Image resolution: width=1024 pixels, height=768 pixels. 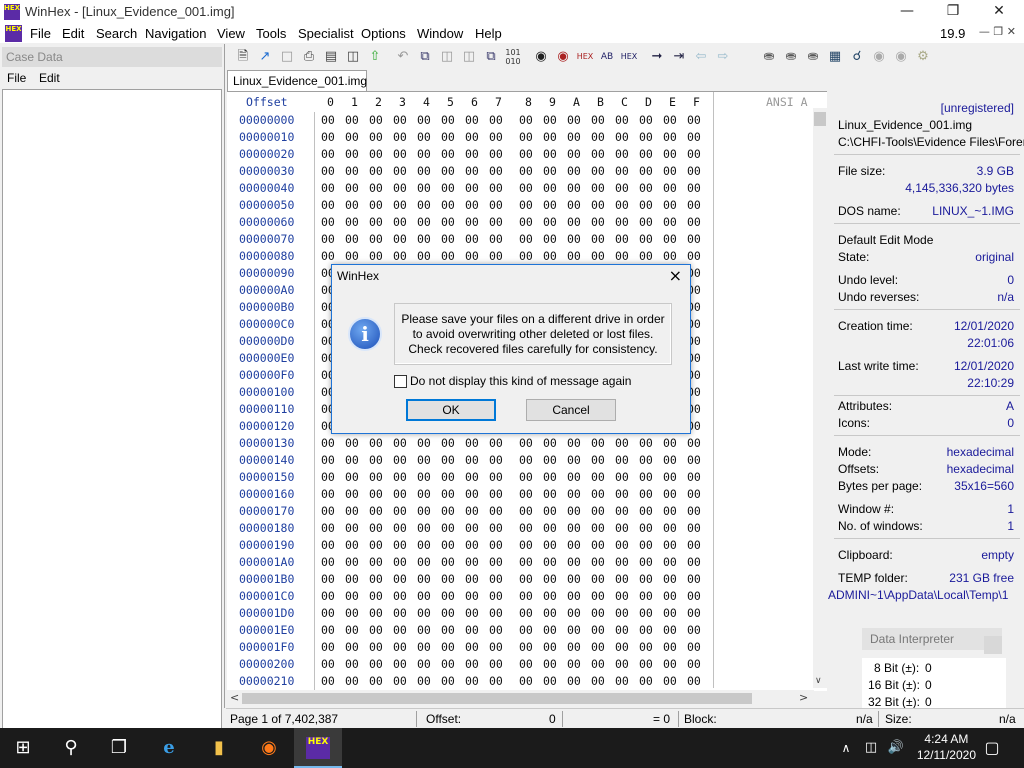 I want to click on horizontal-scrollbar: < >, so click(x=520, y=698).